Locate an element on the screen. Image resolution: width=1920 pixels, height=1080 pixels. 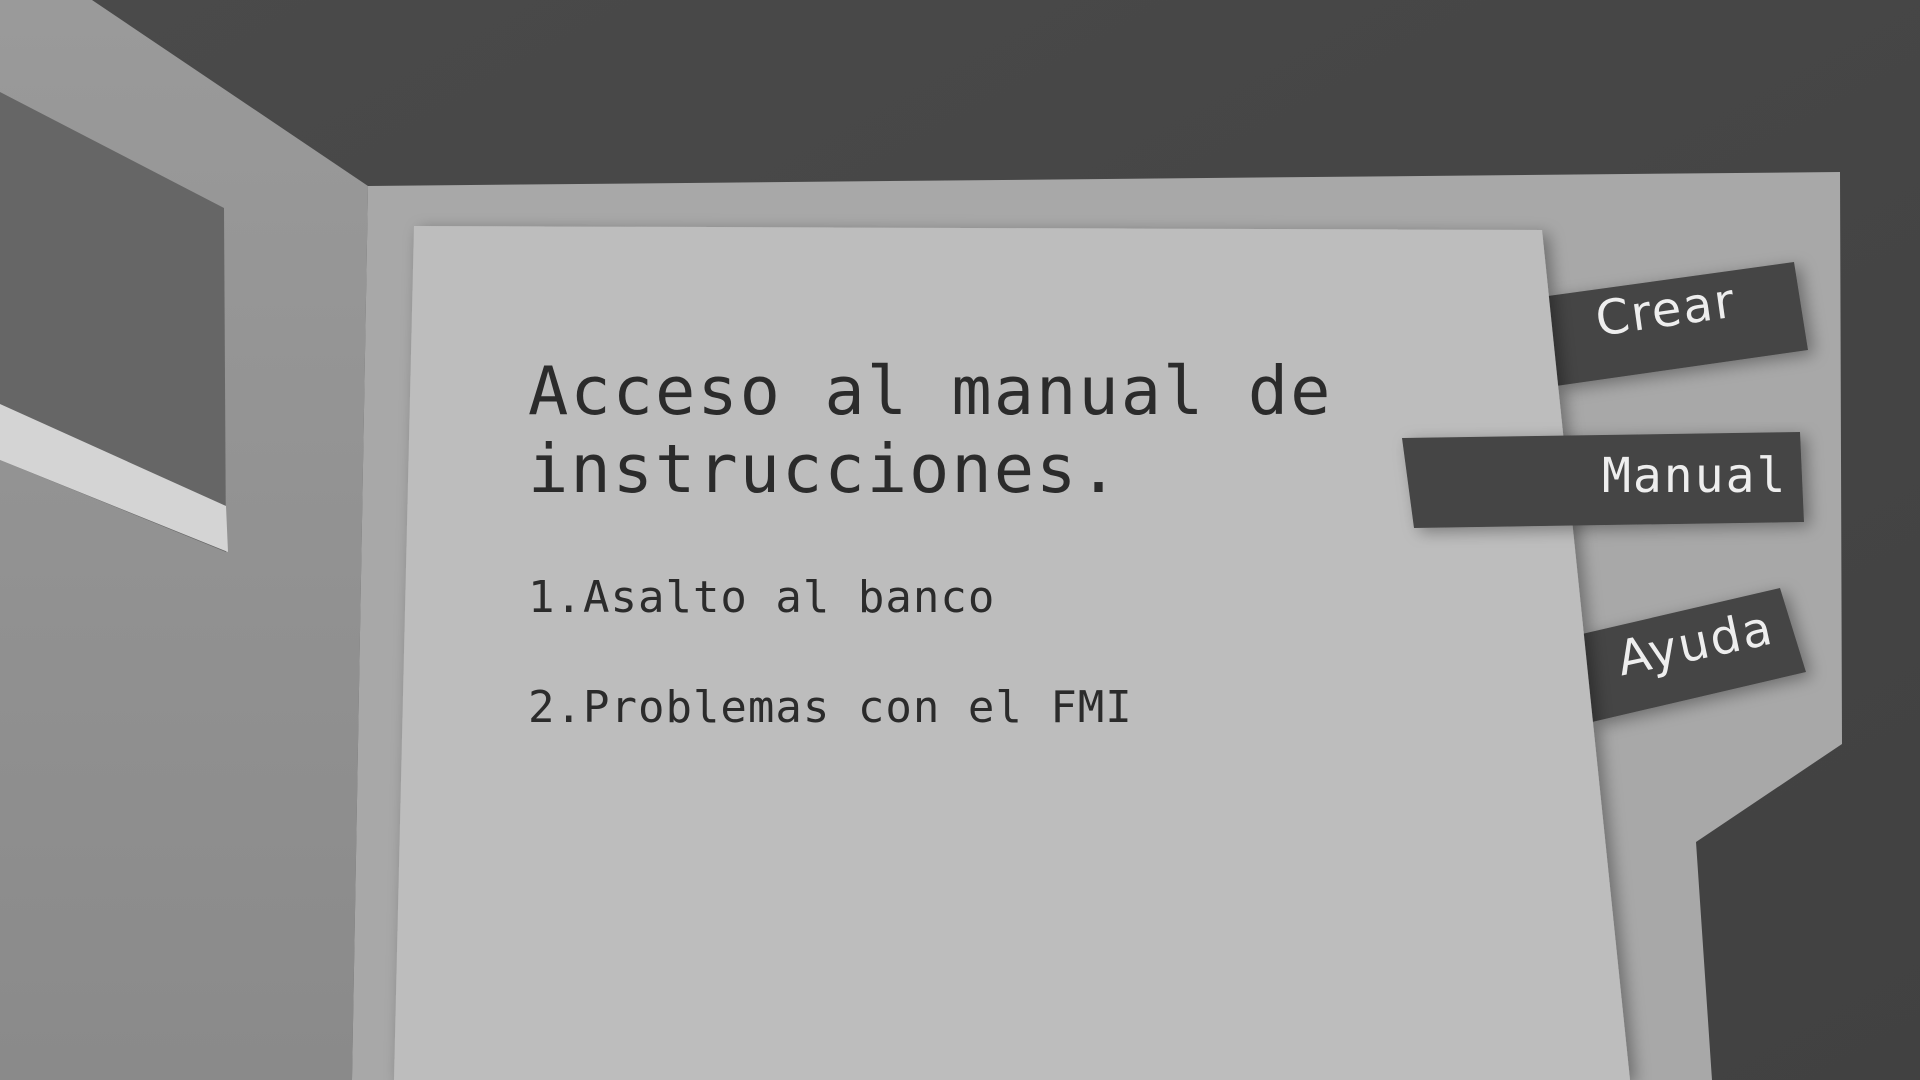
page-title: Acceso al manual de instrucciones. is located at coordinates (958, 430).